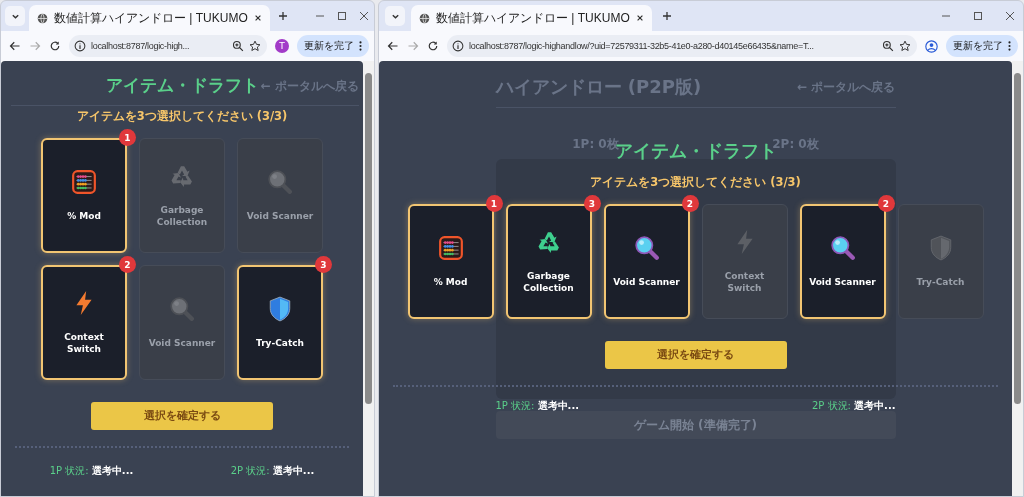 This screenshot has width=1024, height=497. What do you see at coordinates (127, 264) in the screenshot?
I see `pick-order-badge: 2` at bounding box center [127, 264].